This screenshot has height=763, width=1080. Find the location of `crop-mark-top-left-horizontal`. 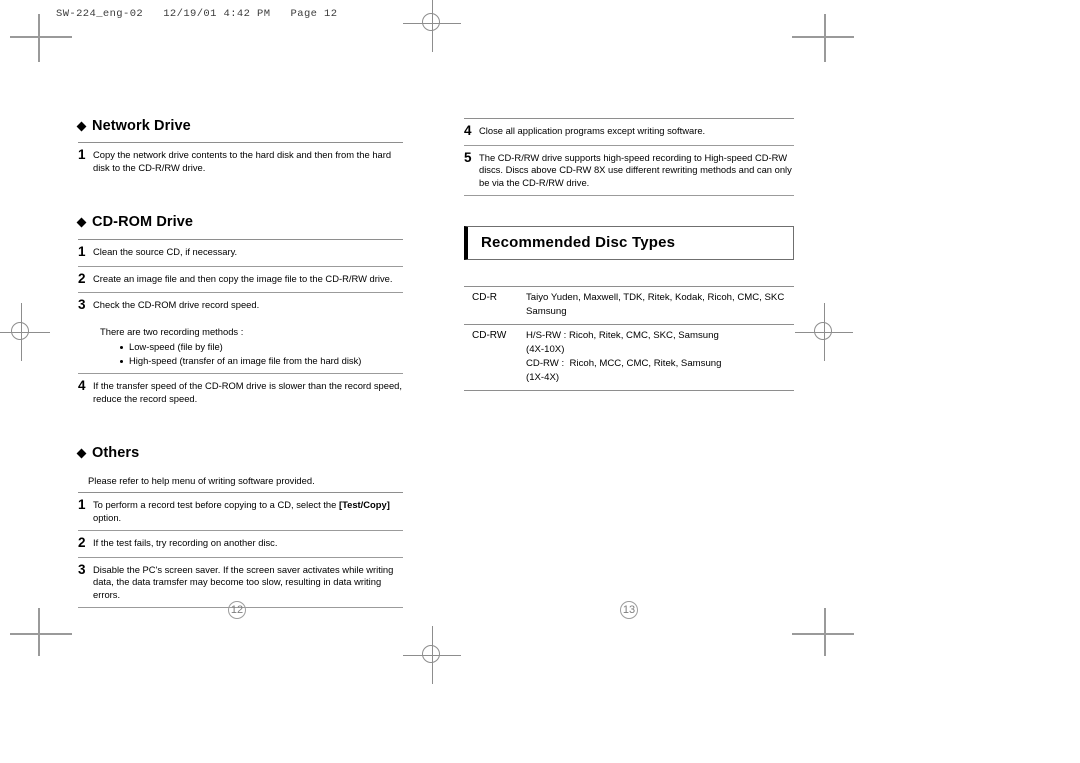

crop-mark-top-left-horizontal is located at coordinates (41, 37).